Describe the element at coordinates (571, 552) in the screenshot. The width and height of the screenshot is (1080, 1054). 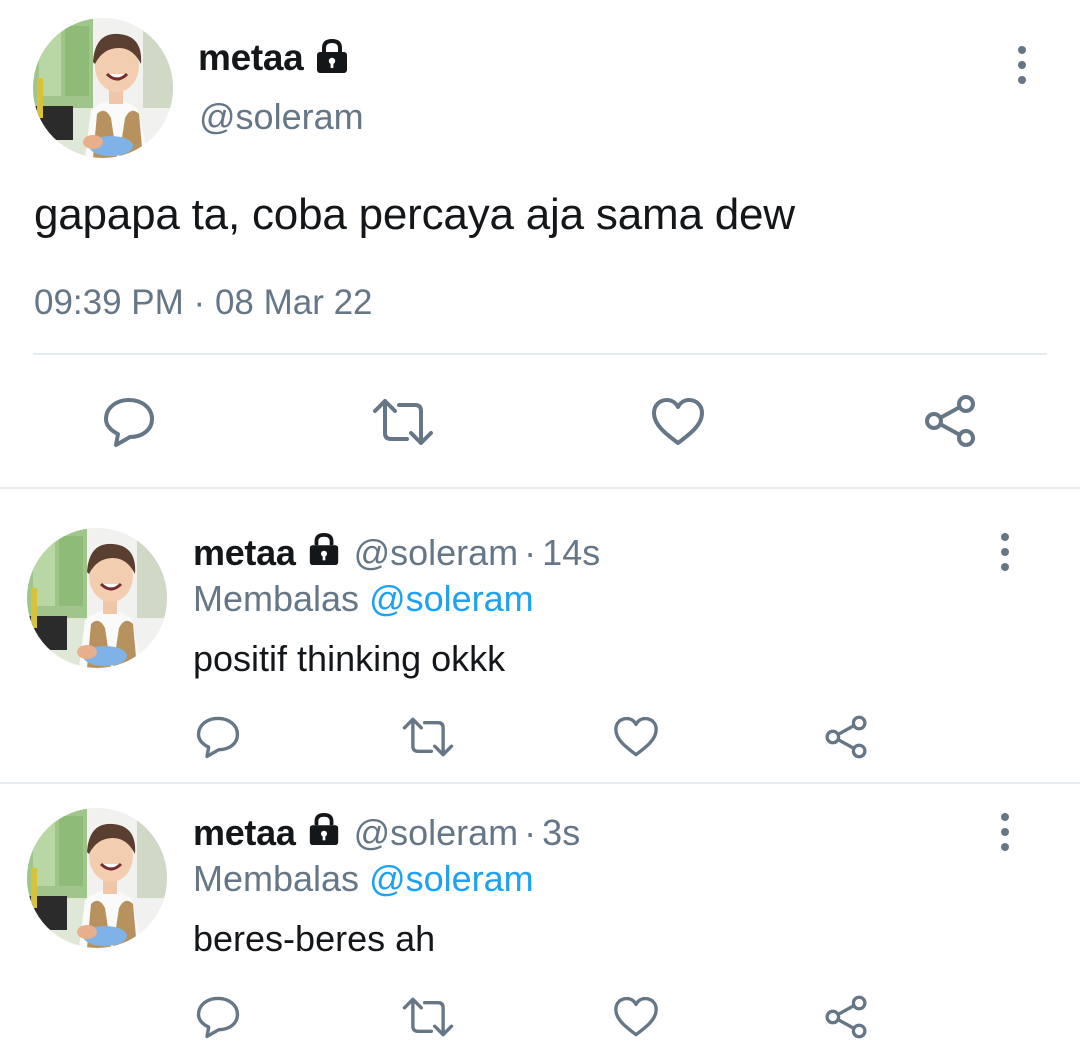
I see `reply-time: 14s` at that location.